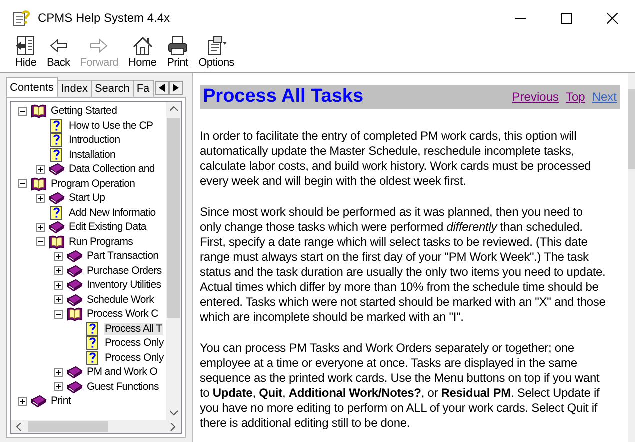 The image size is (635, 442). What do you see at coordinates (134, 328) in the screenshot?
I see `tree-item: Process All T` at bounding box center [134, 328].